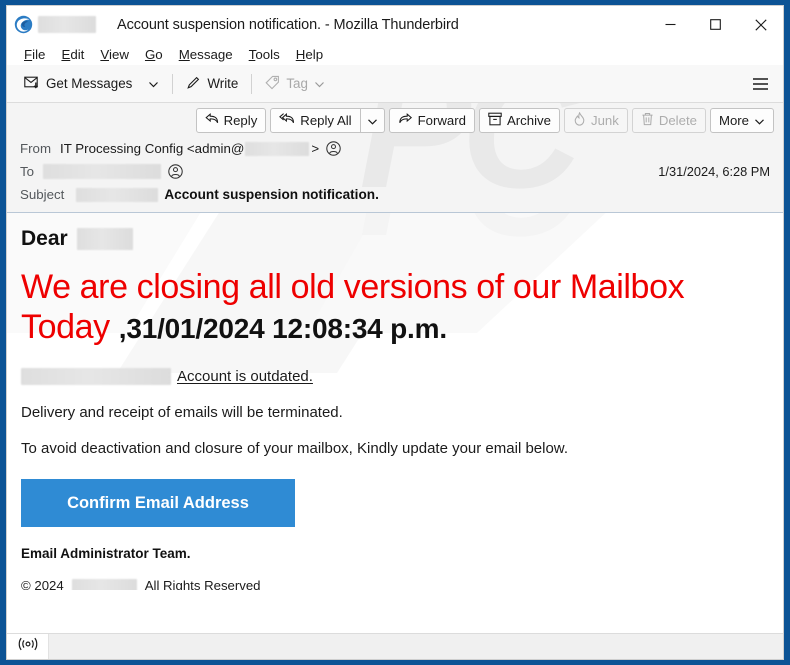 Image resolution: width=790 pixels, height=665 pixels. Describe the element at coordinates (760, 24) in the screenshot. I see `close-button` at that location.